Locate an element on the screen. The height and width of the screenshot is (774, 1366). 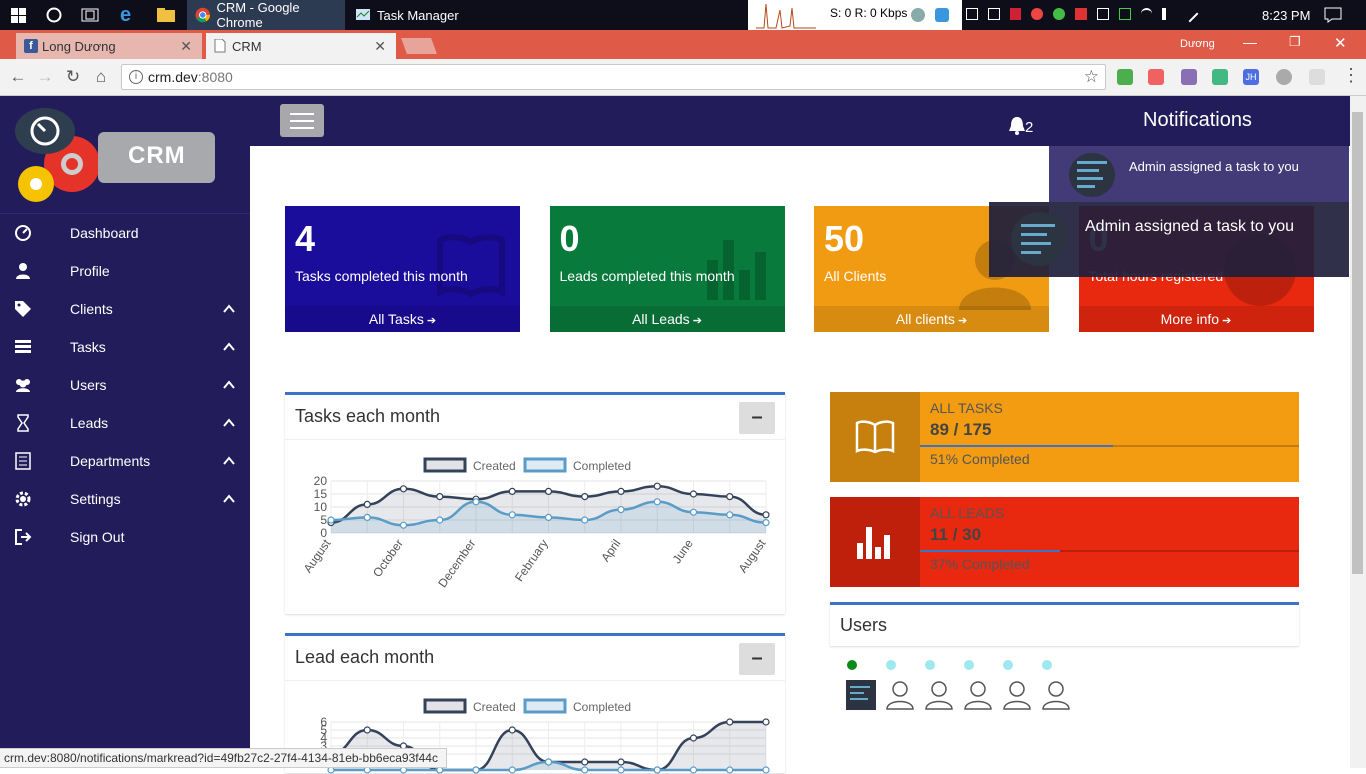
notifications-title: Notifications is located at coordinates (1197, 120).